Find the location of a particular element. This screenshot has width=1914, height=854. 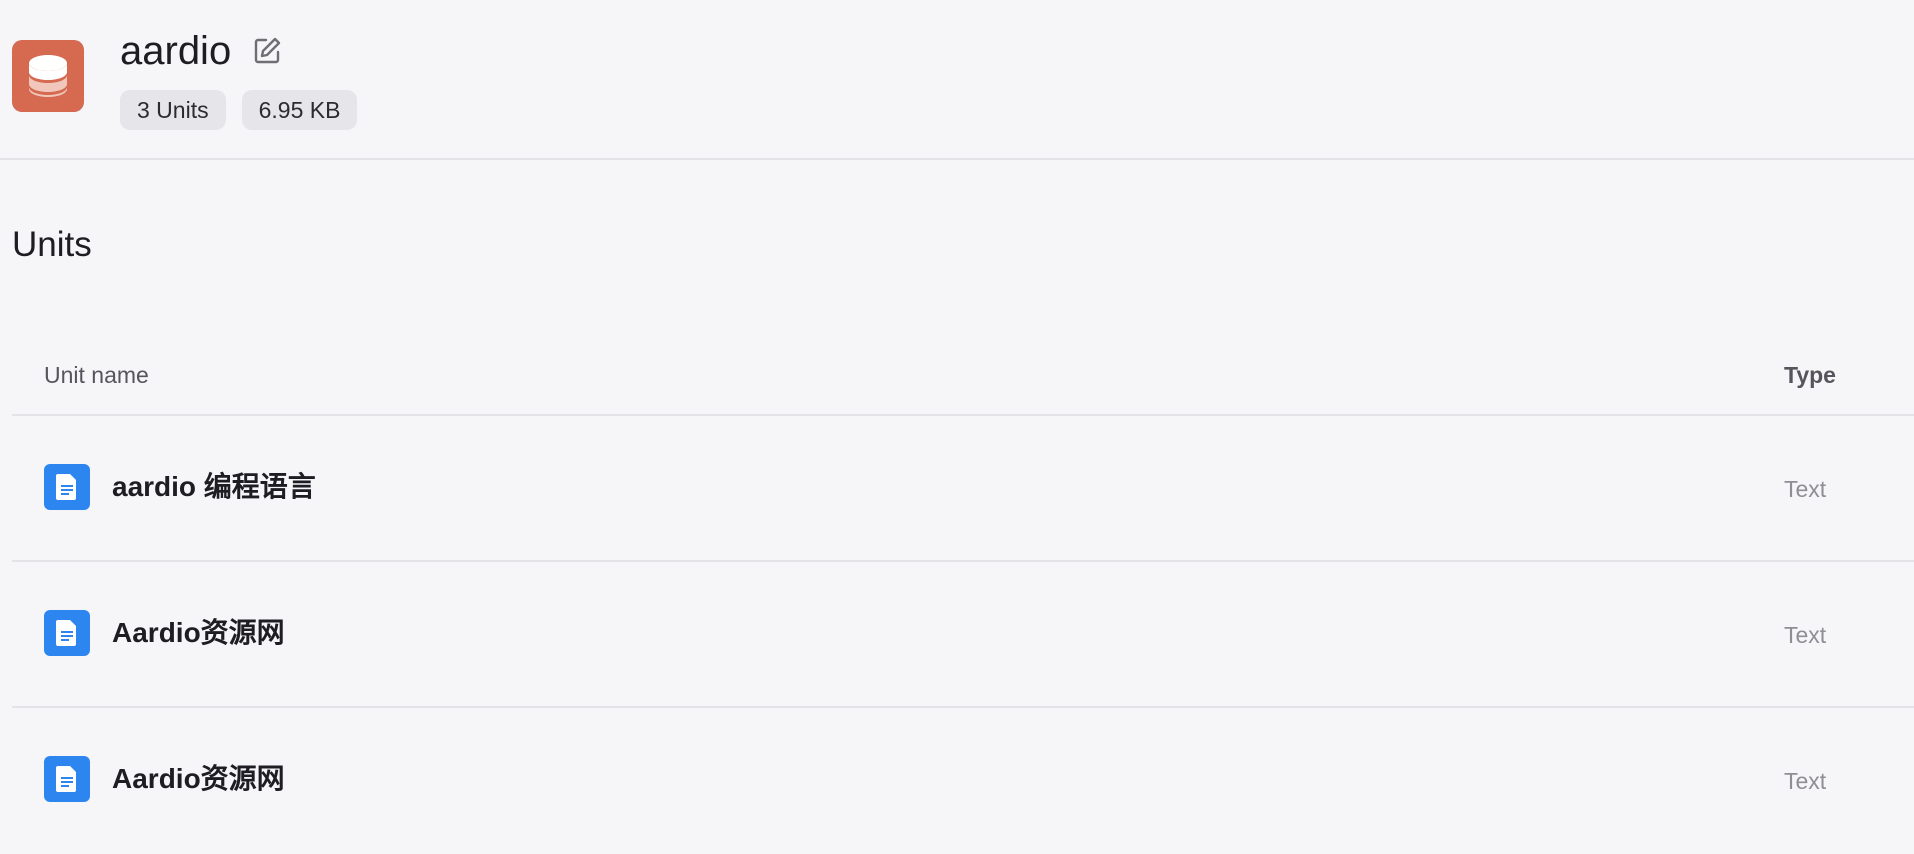

badge-group: 3 Units 6.95 KB is located at coordinates (239, 110).